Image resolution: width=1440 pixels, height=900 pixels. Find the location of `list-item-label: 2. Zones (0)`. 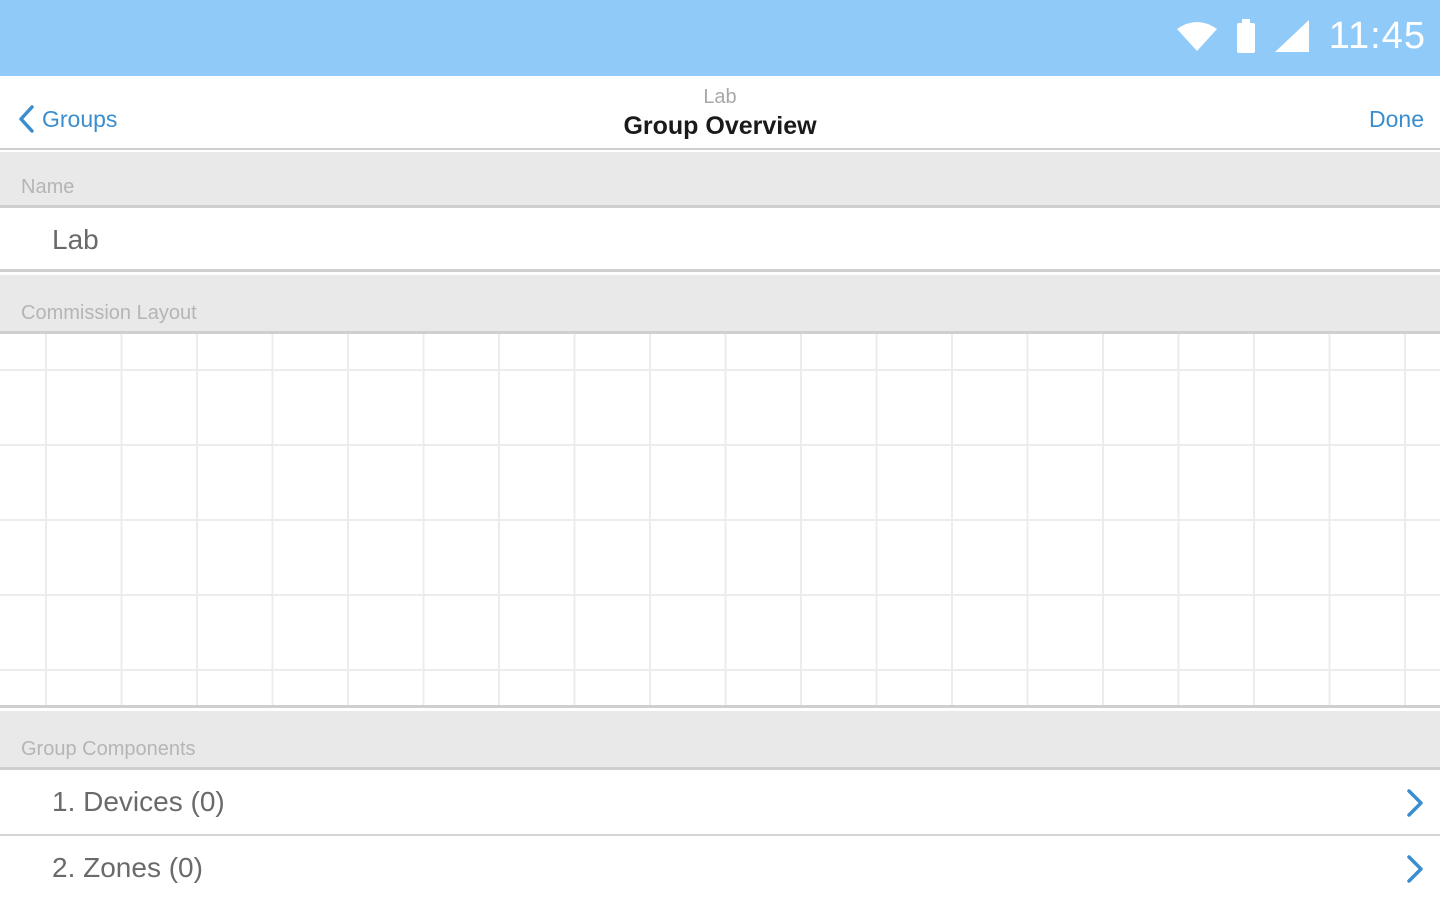

list-item-label: 2. Zones (0) is located at coordinates (127, 867).